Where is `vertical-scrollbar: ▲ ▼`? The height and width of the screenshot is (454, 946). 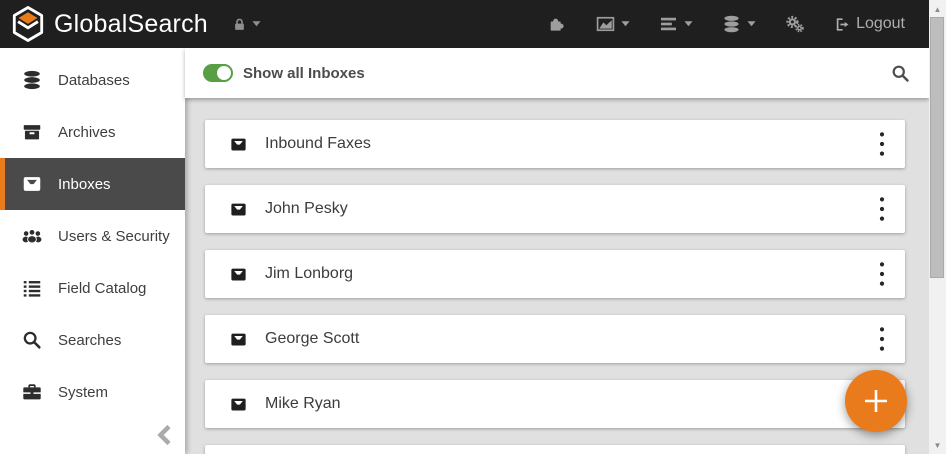 vertical-scrollbar: ▲ ▼ is located at coordinates (937, 227).